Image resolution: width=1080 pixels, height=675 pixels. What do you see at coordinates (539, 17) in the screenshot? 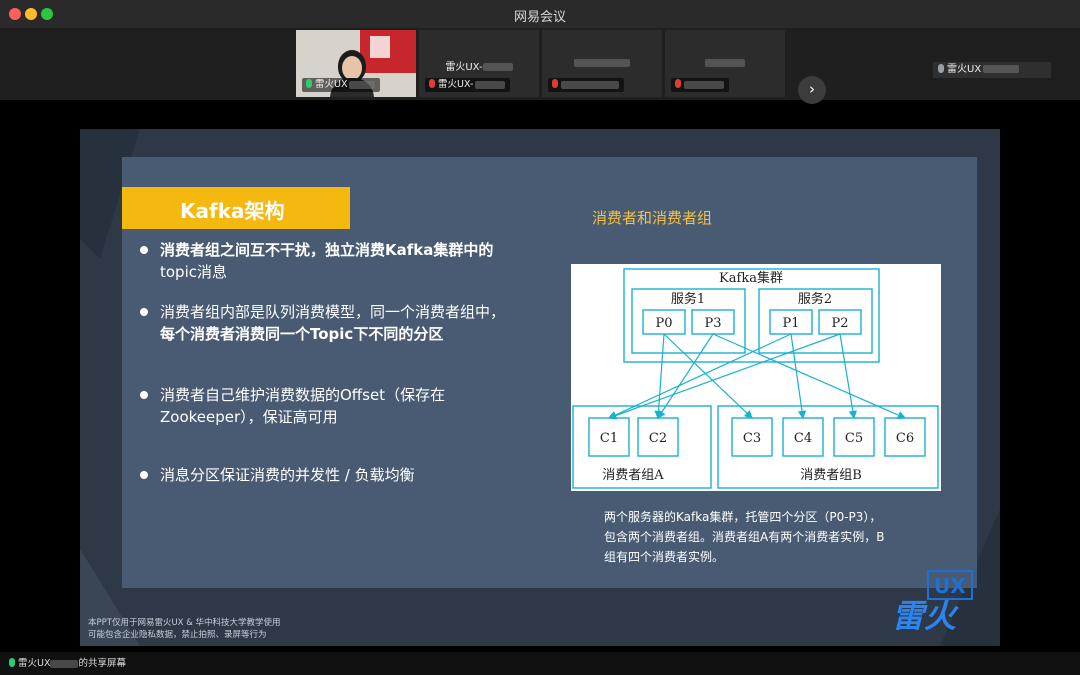
I see `window-title: 网易会议` at bounding box center [539, 17].